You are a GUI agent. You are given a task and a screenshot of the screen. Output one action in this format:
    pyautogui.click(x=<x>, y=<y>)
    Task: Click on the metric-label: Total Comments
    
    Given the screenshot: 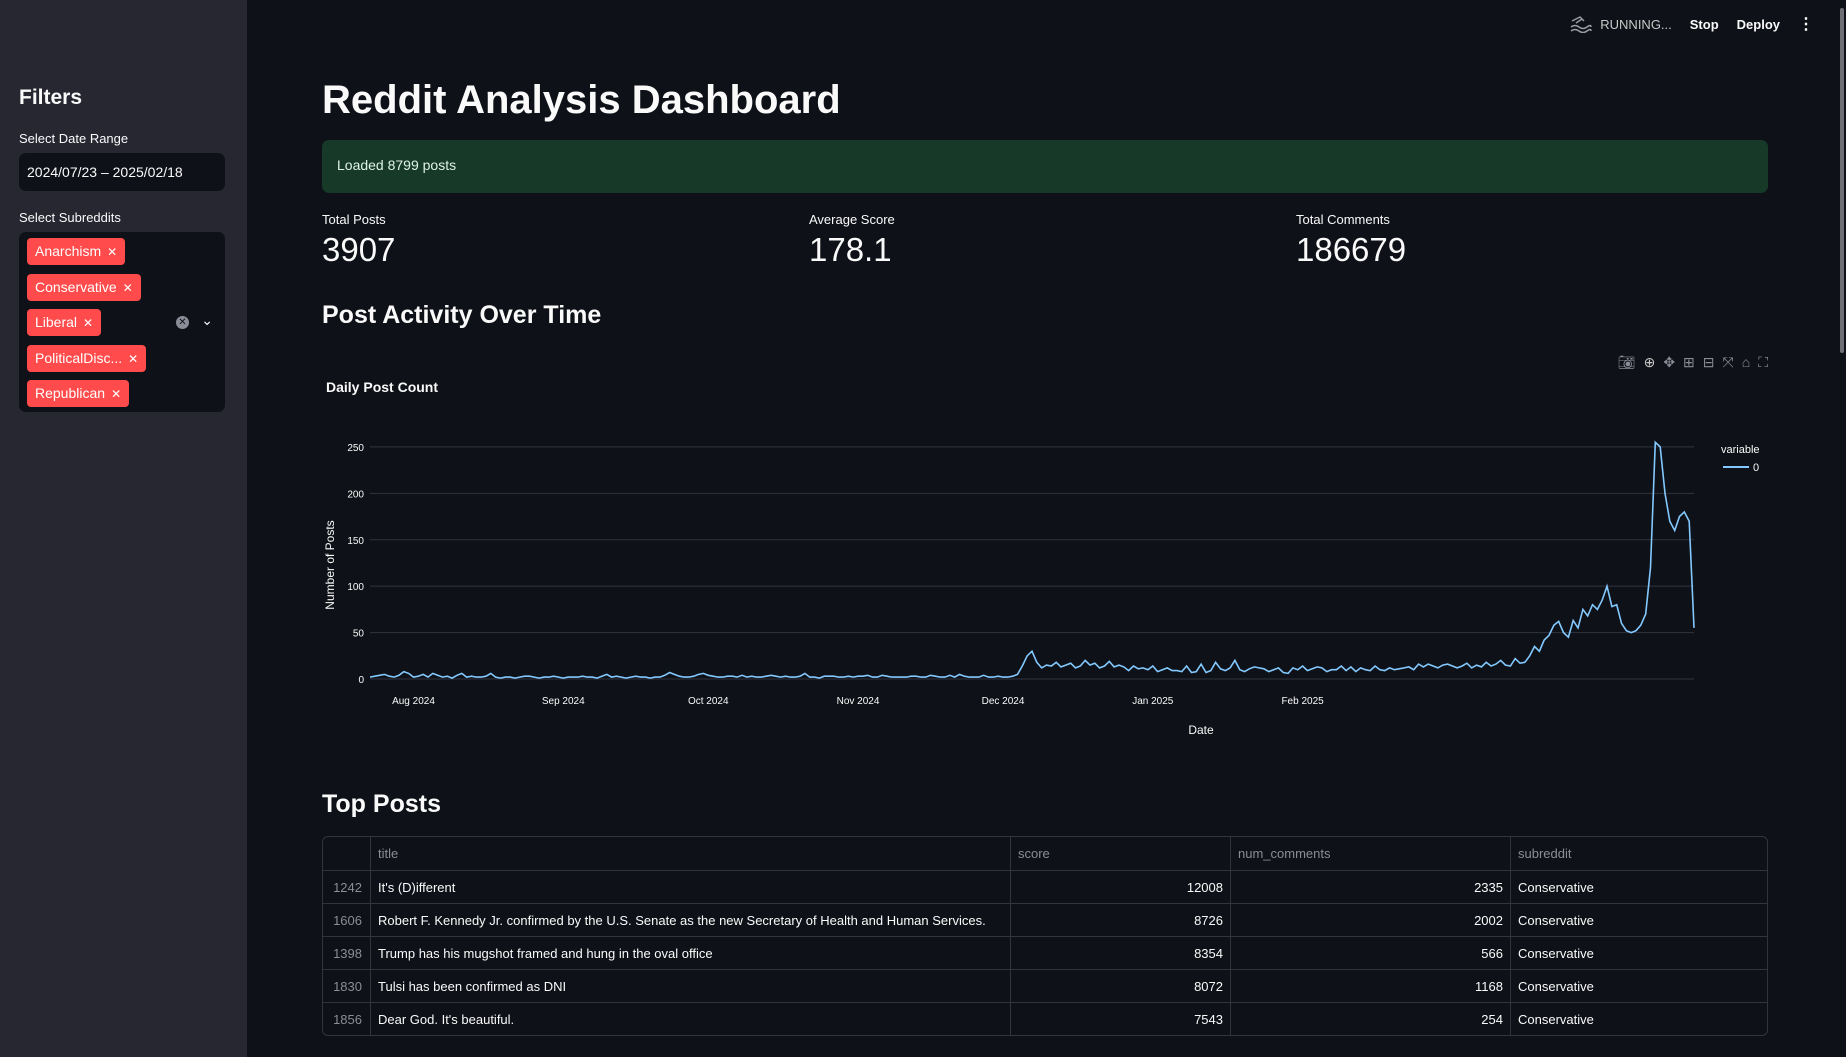 What is the action you would take?
    pyautogui.click(x=1343, y=219)
    